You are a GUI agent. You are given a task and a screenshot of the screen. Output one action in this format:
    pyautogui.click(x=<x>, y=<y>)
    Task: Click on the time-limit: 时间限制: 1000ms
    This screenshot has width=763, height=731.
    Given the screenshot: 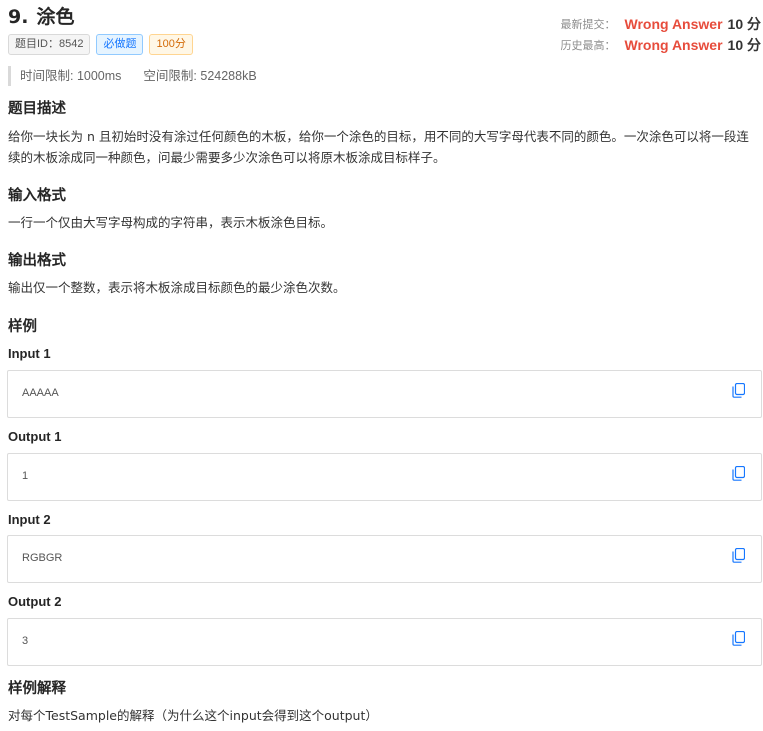 What is the action you would take?
    pyautogui.click(x=71, y=76)
    